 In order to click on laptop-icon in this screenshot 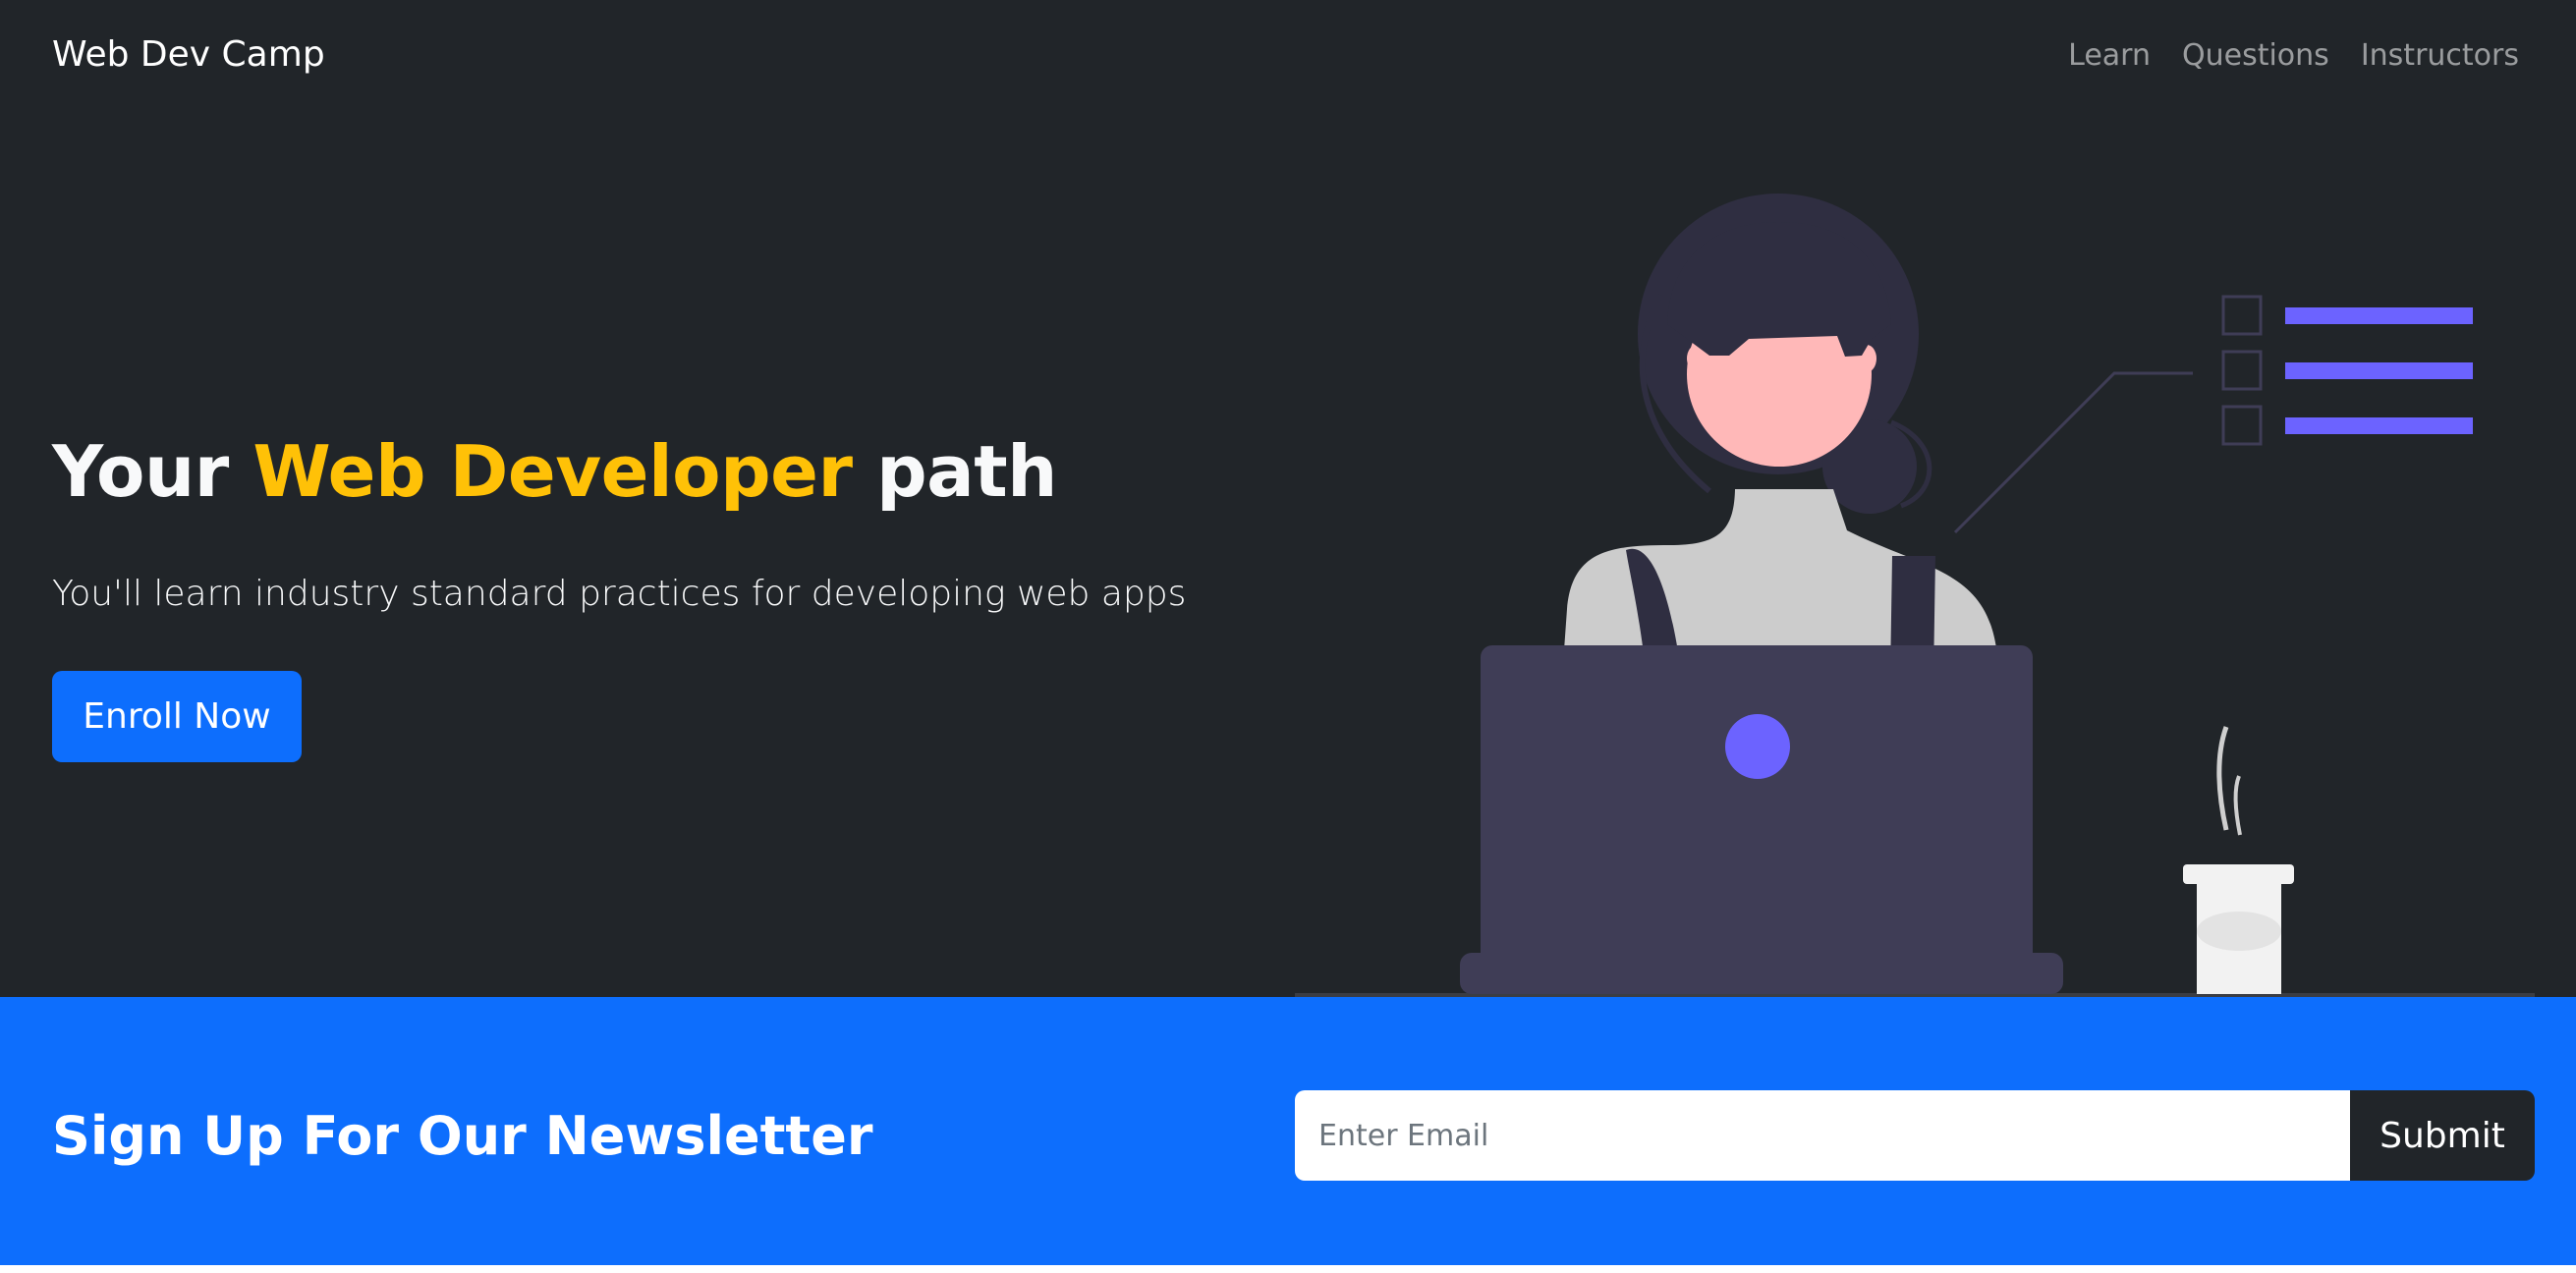, I will do `click(1761, 819)`.